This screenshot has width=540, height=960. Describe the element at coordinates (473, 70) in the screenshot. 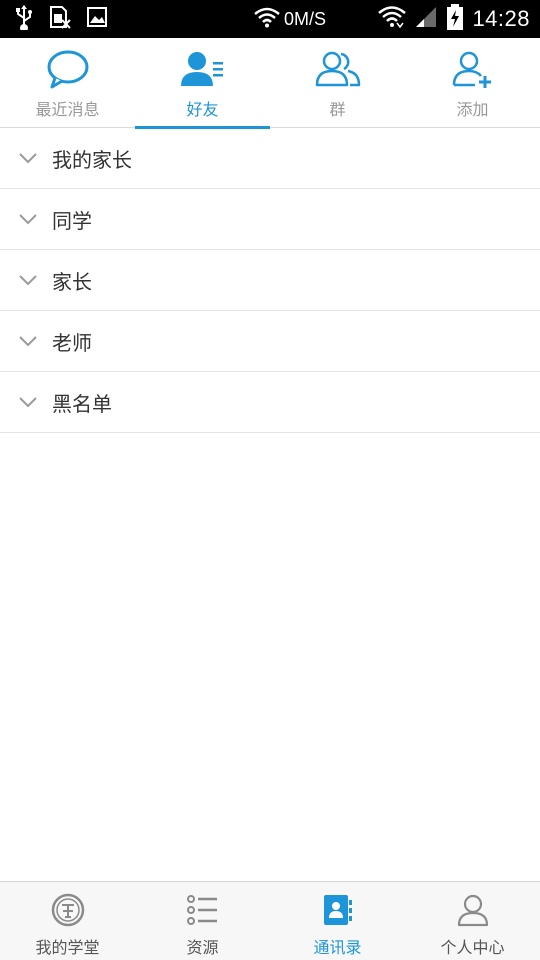

I see `add-user-icon` at that location.